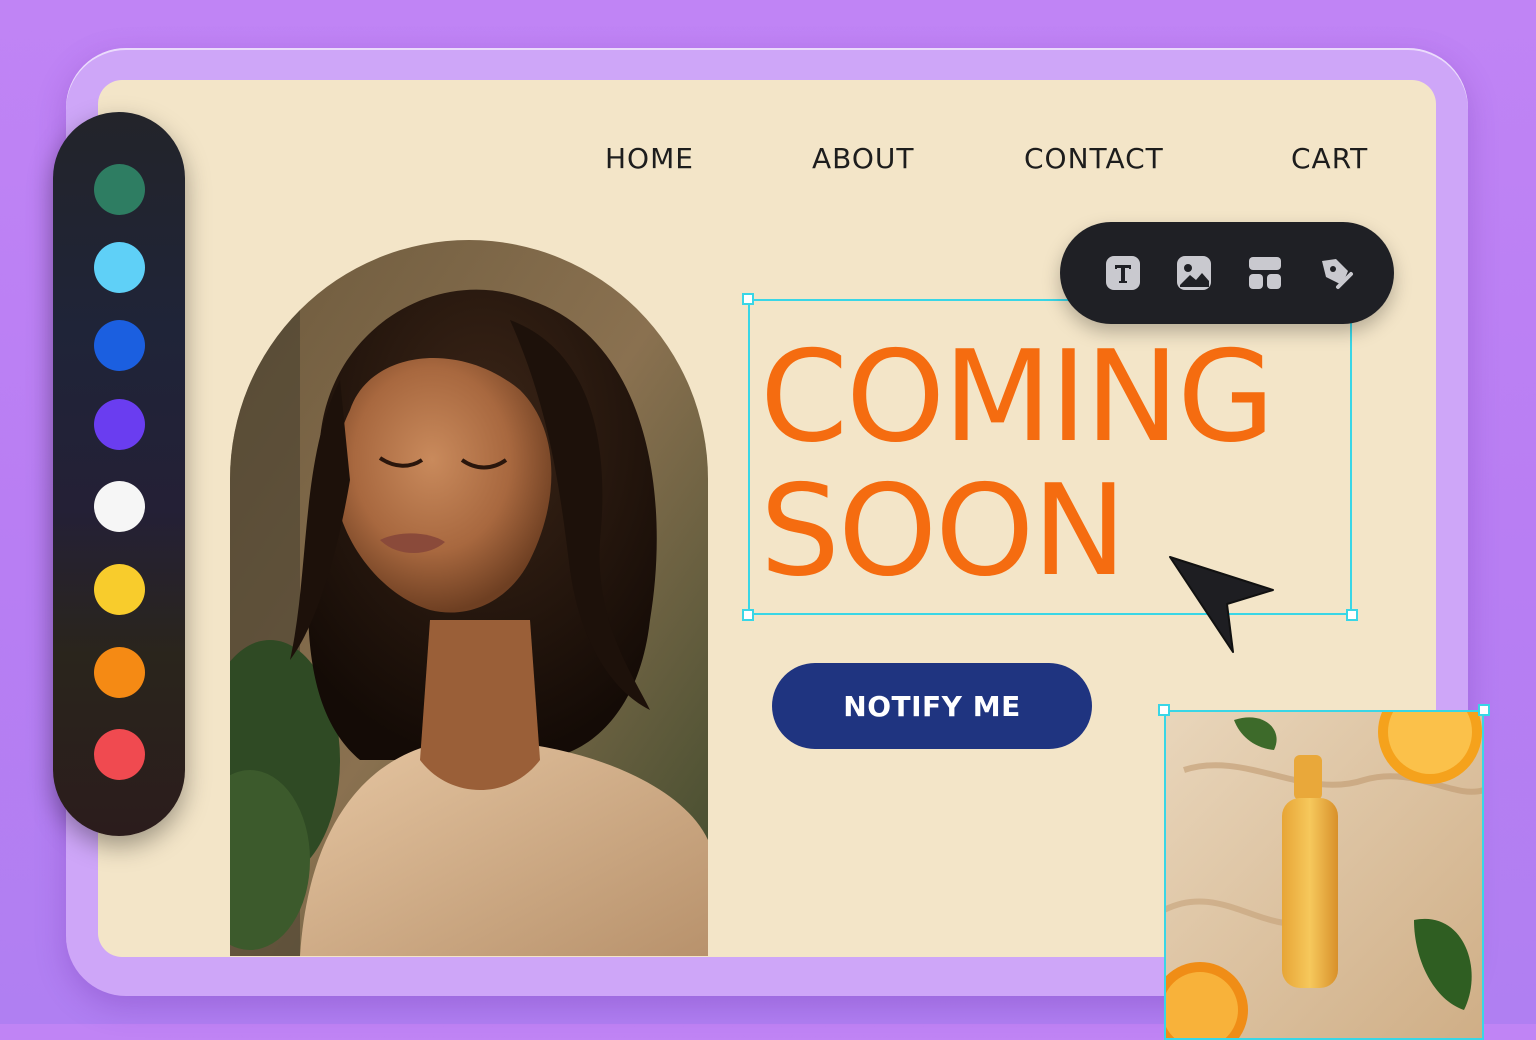 The height and width of the screenshot is (1040, 1536). What do you see at coordinates (119, 345) in the screenshot?
I see `swatch-blue` at bounding box center [119, 345].